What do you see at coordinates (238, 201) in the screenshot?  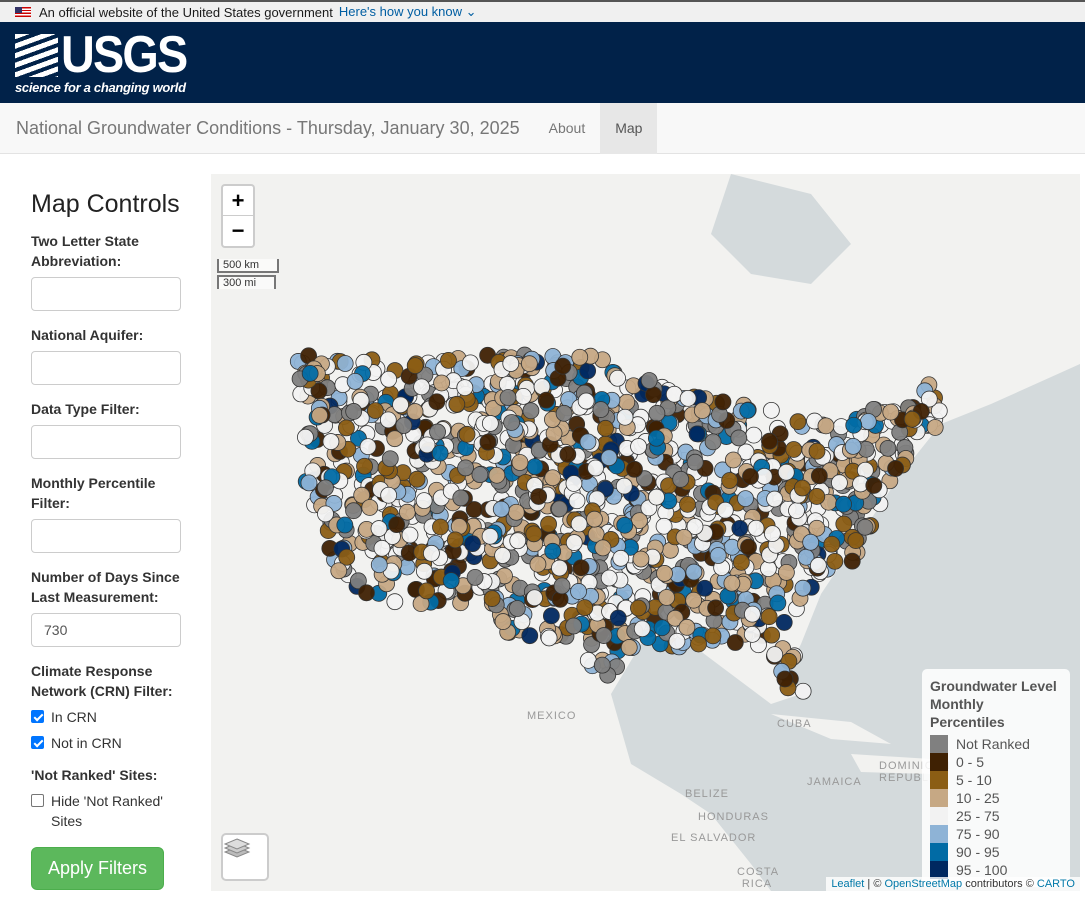 I see `zoom-in-button: +` at bounding box center [238, 201].